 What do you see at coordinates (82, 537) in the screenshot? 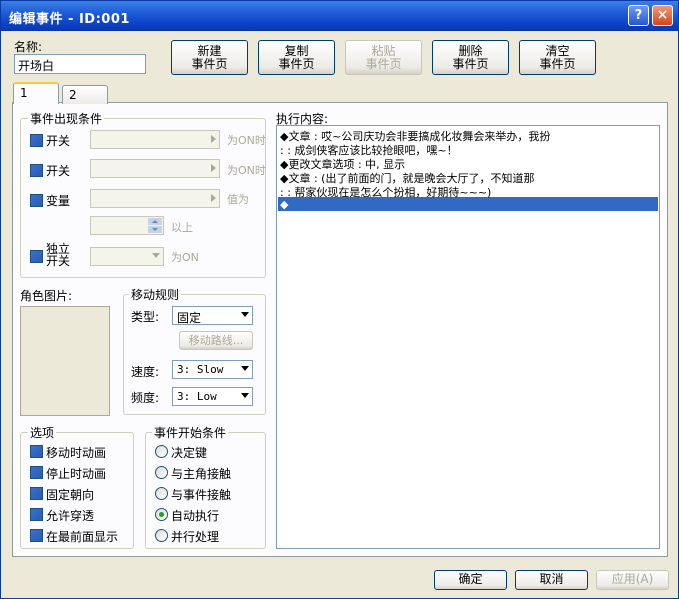
I see `always-on-top-label: 在最前面显示` at bounding box center [82, 537].